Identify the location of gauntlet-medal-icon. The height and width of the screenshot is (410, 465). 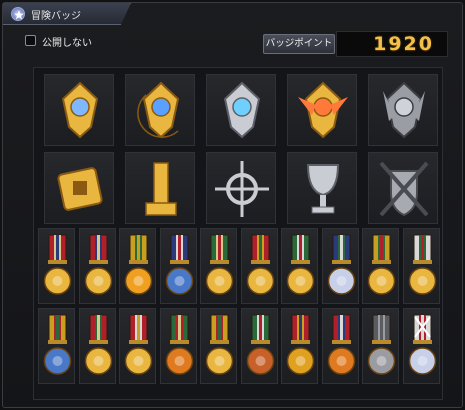
(219, 344).